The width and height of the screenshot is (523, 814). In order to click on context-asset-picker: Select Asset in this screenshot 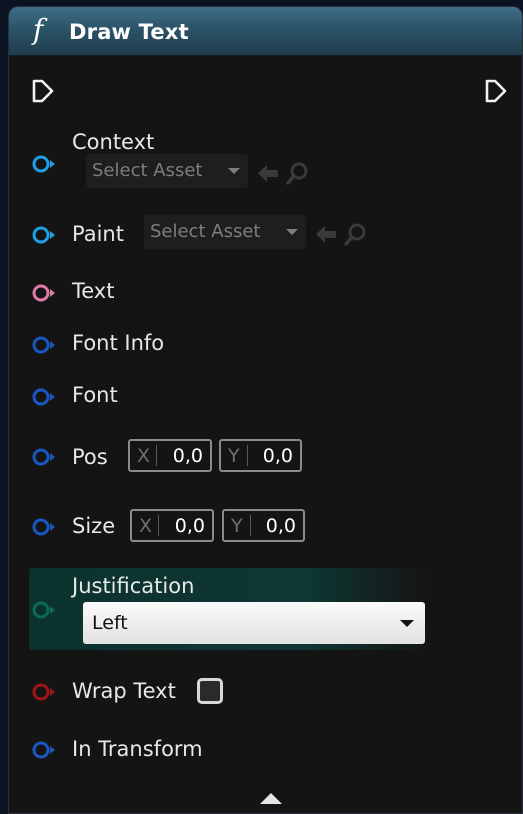, I will do `click(167, 171)`.